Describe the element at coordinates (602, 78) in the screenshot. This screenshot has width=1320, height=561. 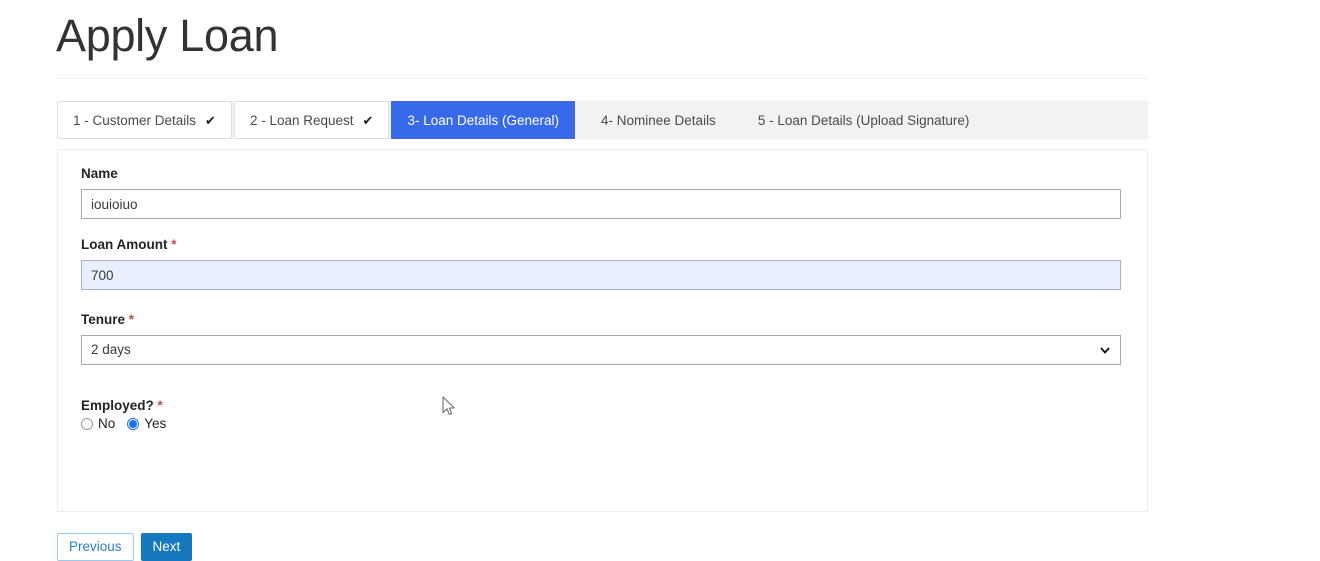
I see `title-divider` at that location.